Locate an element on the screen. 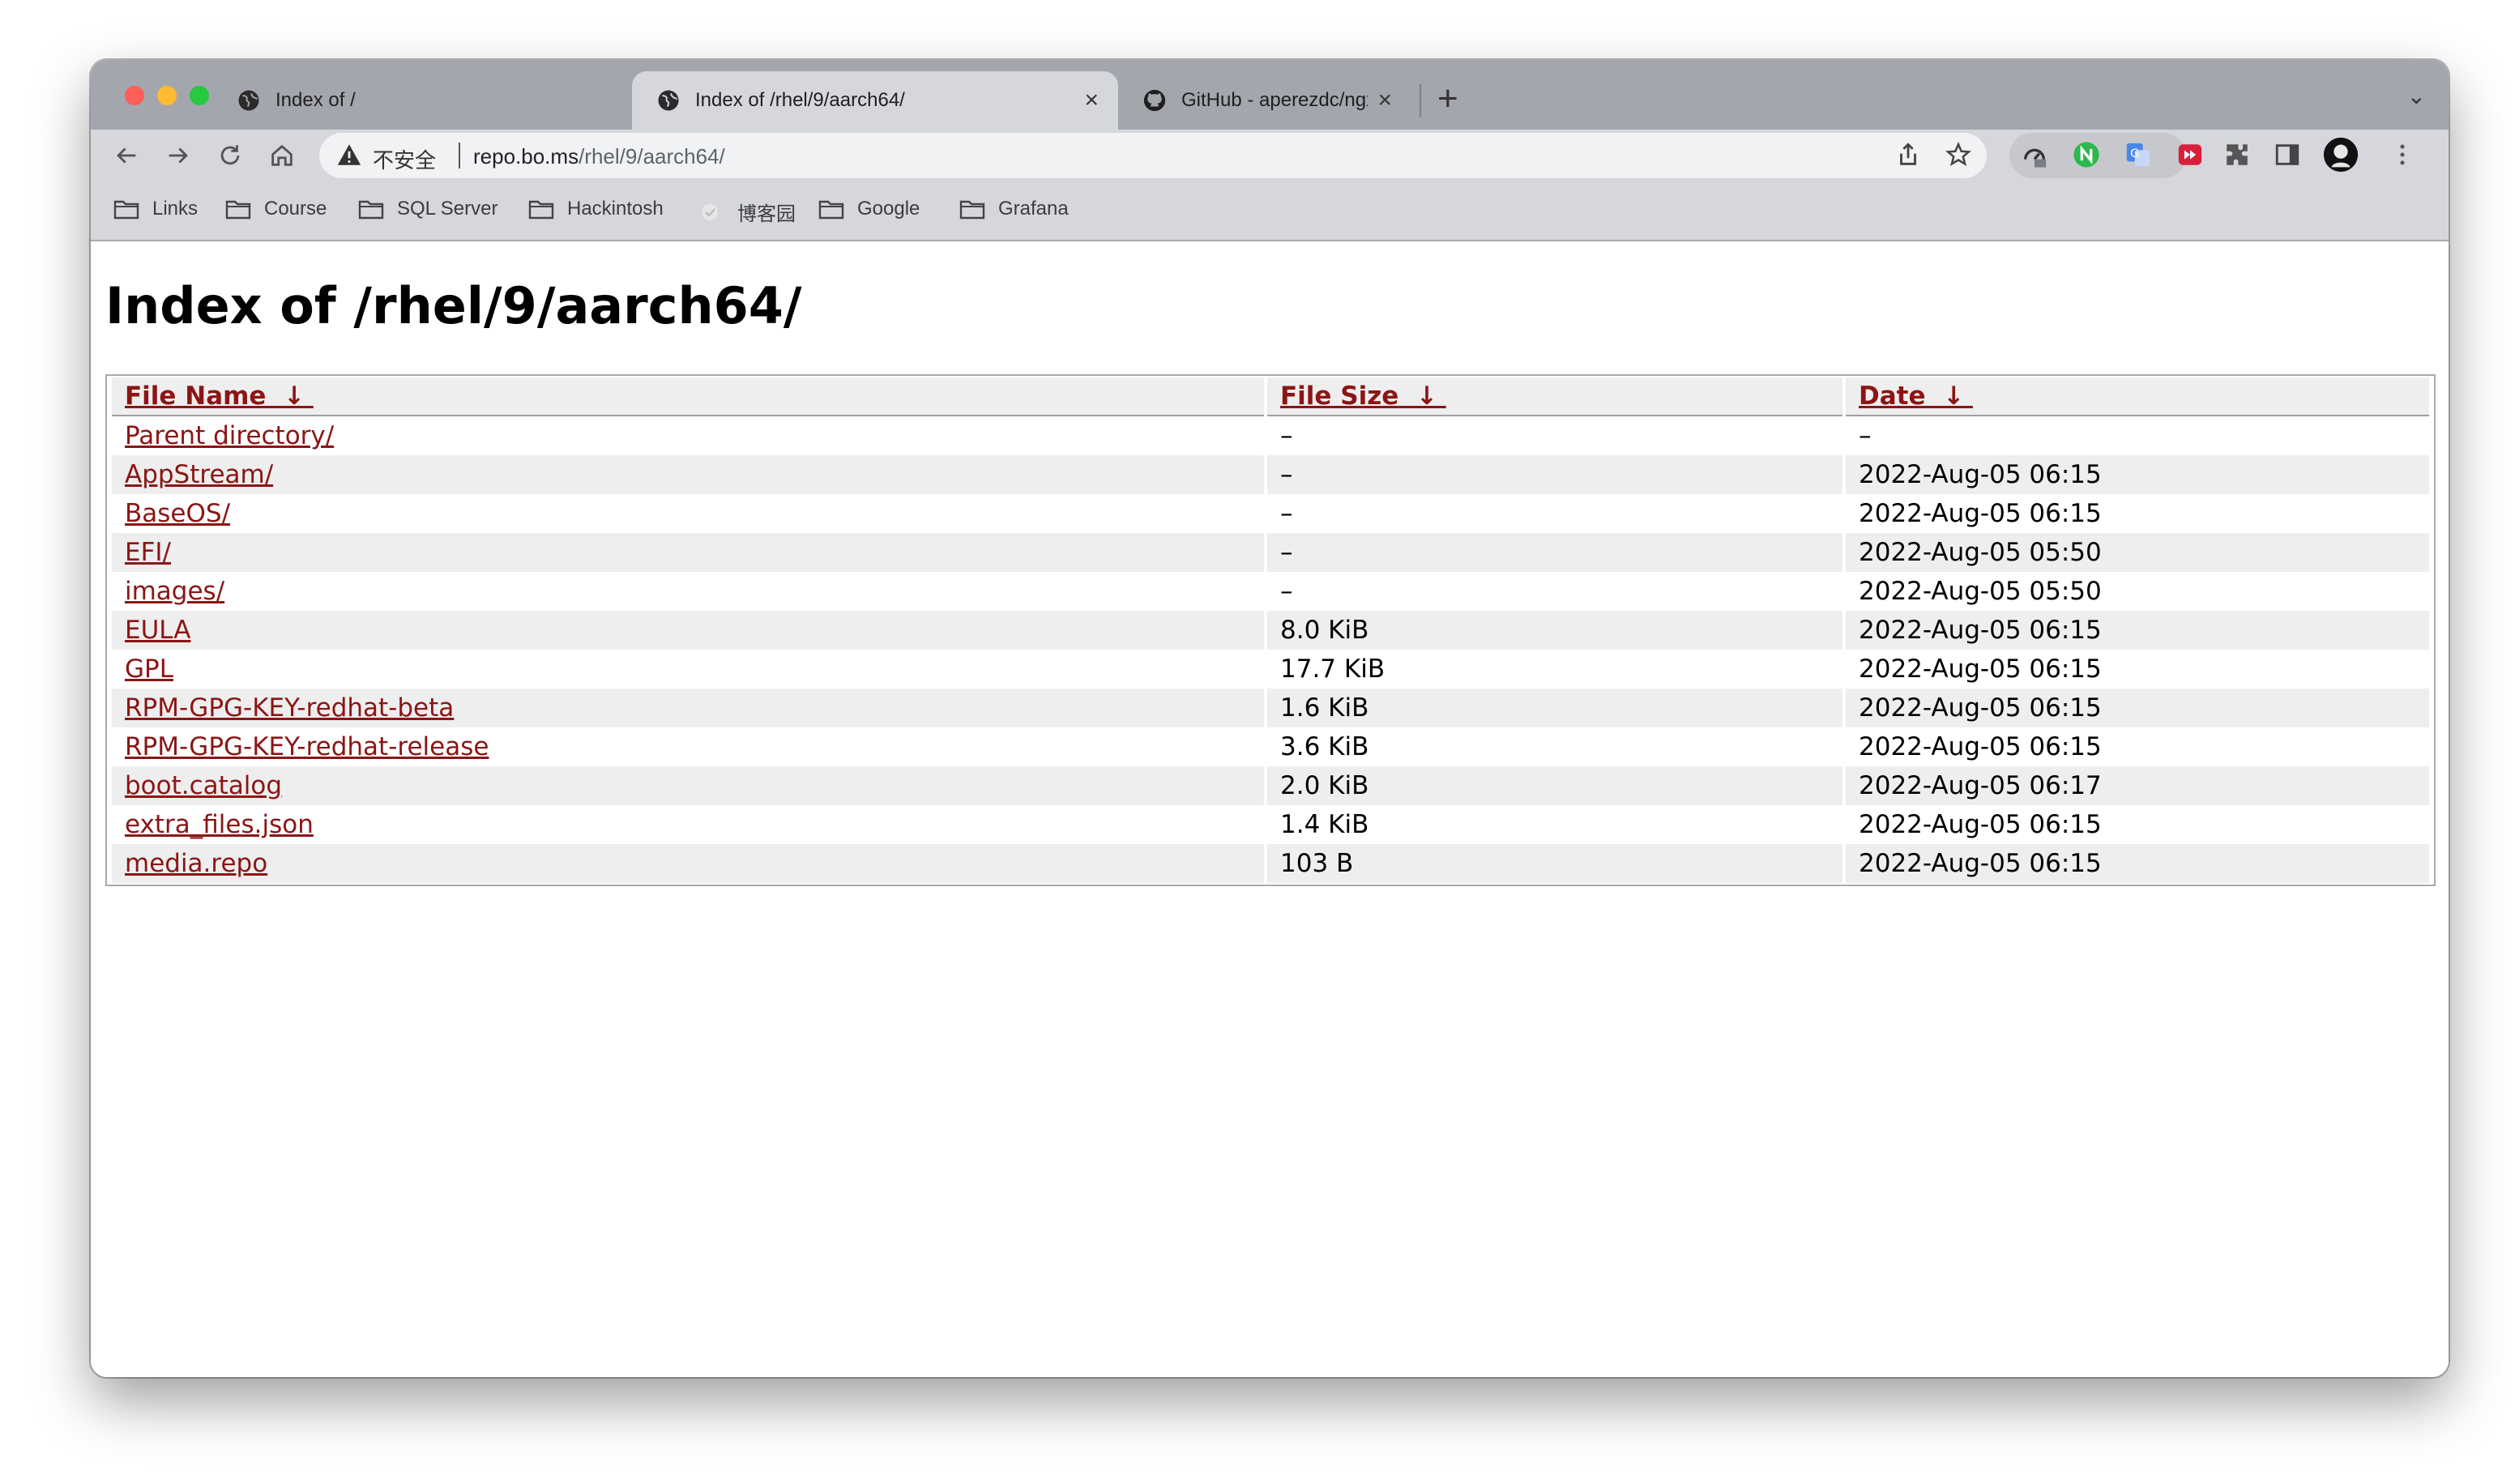 The width and height of the screenshot is (2515, 1484). file-link: images/ is located at coordinates (174, 591).